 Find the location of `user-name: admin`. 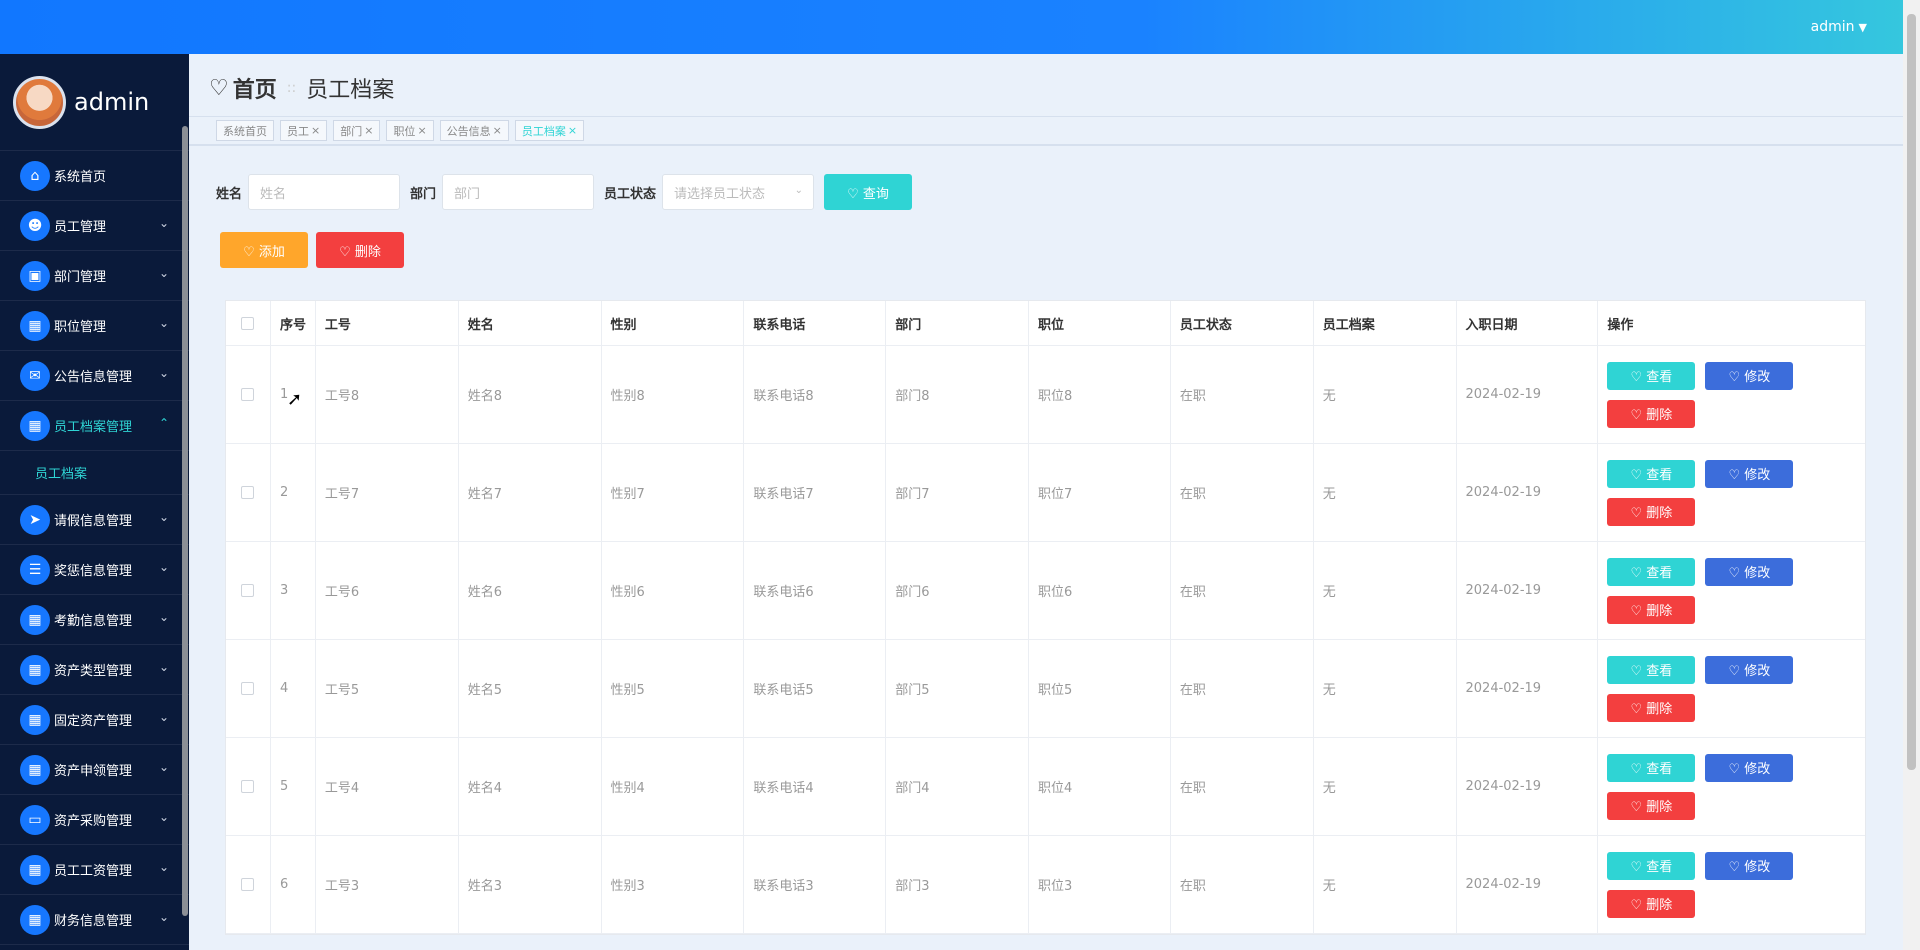

user-name: admin is located at coordinates (1833, 27).